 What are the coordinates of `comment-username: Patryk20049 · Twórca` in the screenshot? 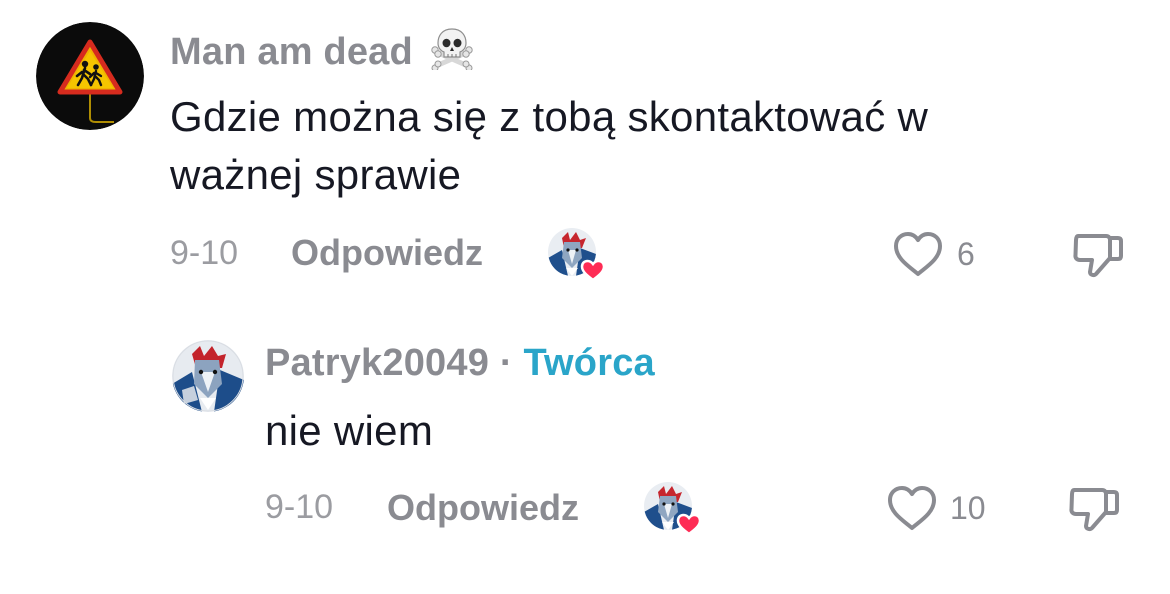 It's located at (460, 363).